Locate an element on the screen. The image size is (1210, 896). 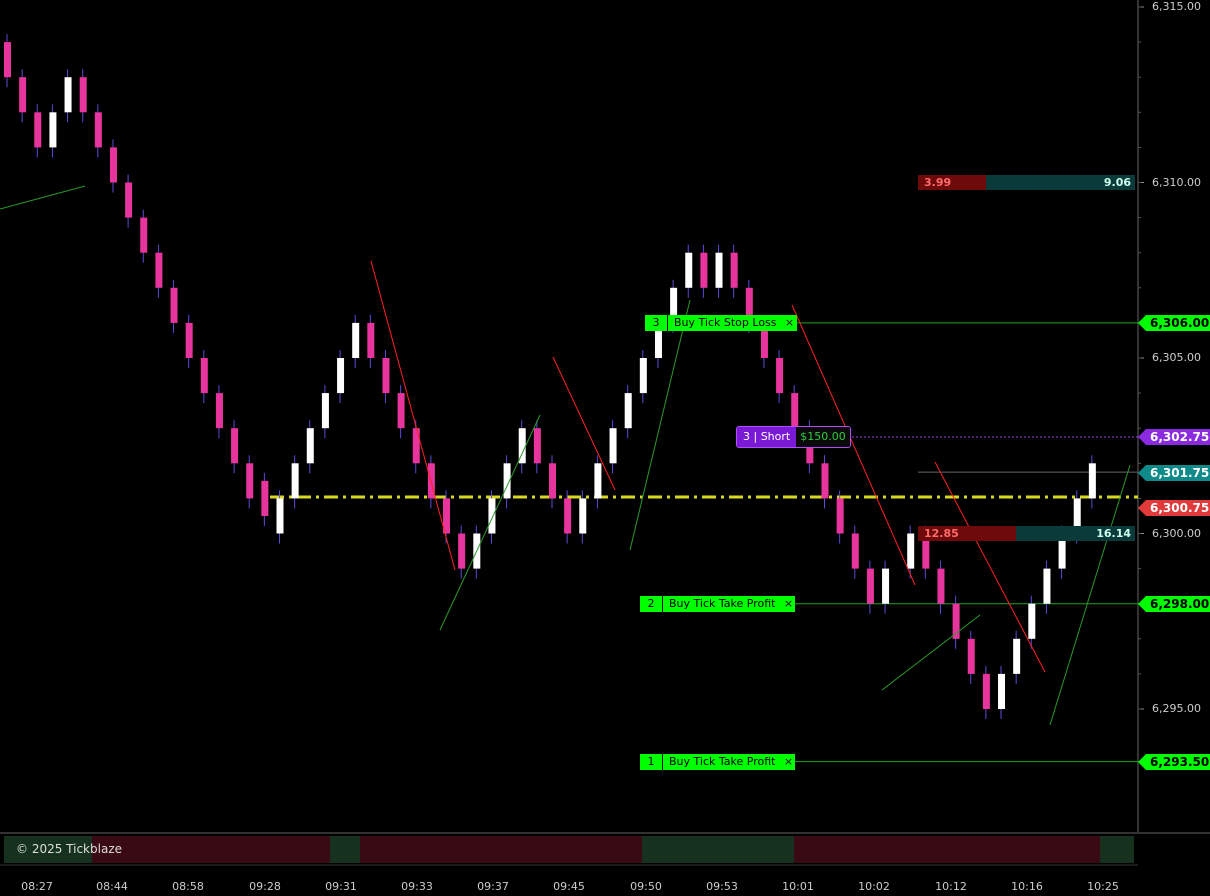
average-price-flag: 6,300.75 is located at coordinates (1174, 508).